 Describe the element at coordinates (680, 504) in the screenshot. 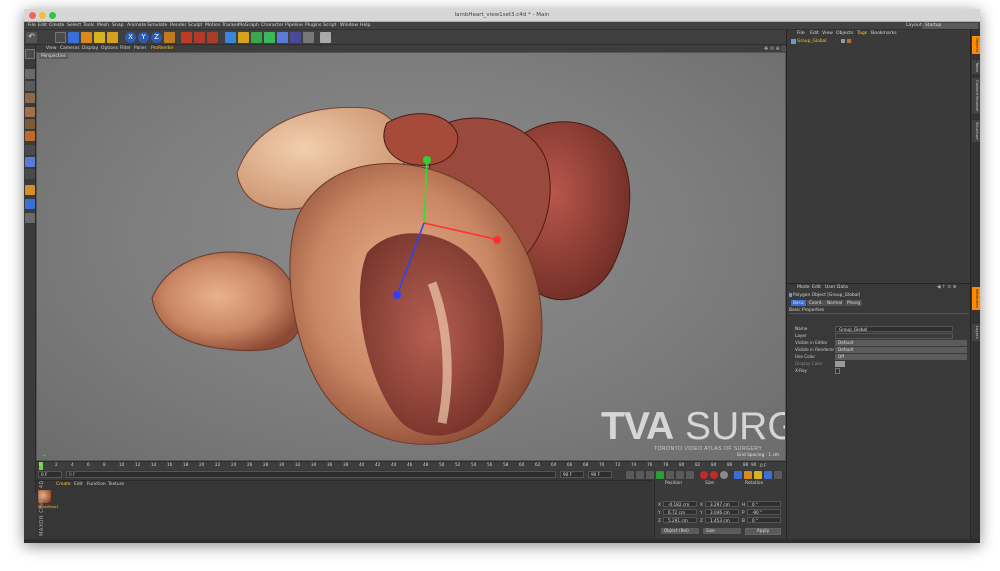

I see `pos-x-field: -0.182 cm` at that location.